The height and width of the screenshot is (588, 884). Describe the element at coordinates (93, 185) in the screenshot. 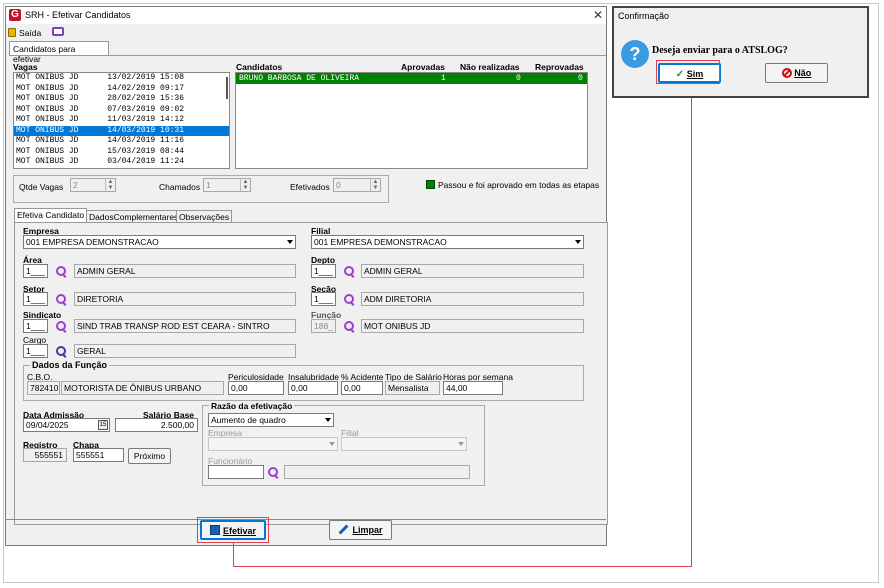

I see `qtde-vagas-field: 2 ▲ ▼` at that location.